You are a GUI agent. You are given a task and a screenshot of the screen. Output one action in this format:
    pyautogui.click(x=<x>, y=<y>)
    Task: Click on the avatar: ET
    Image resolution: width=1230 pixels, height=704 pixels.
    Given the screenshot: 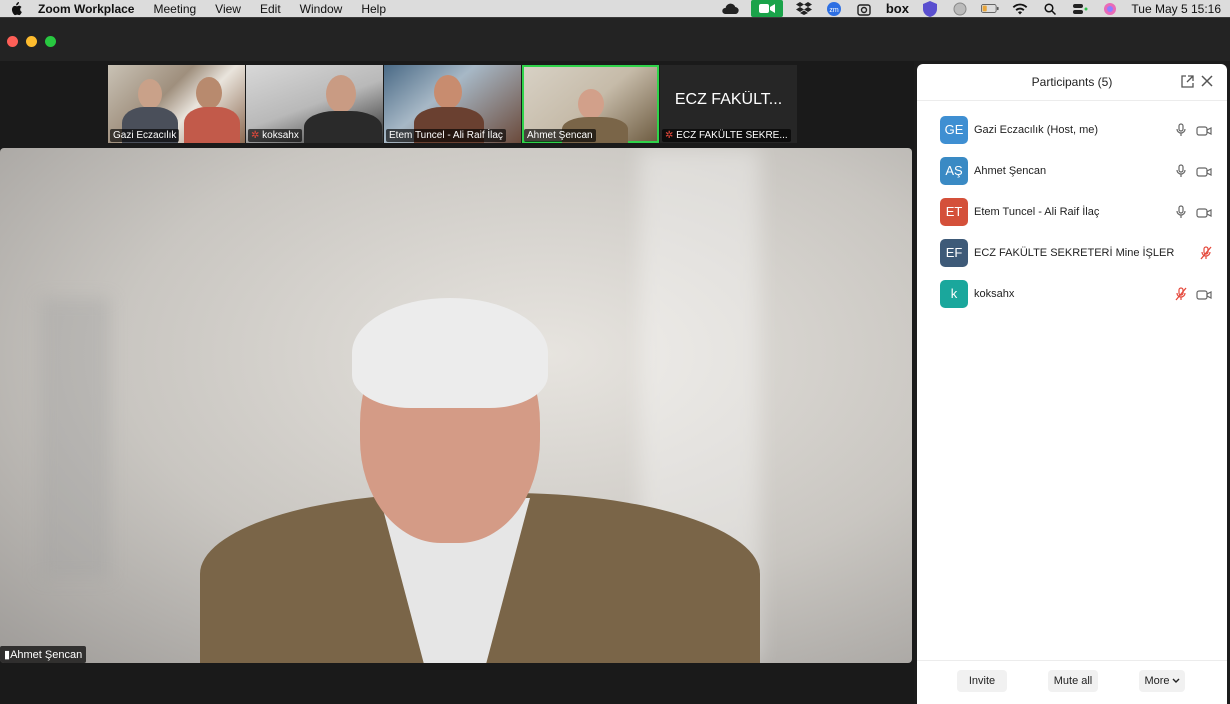 What is the action you would take?
    pyautogui.click(x=954, y=211)
    